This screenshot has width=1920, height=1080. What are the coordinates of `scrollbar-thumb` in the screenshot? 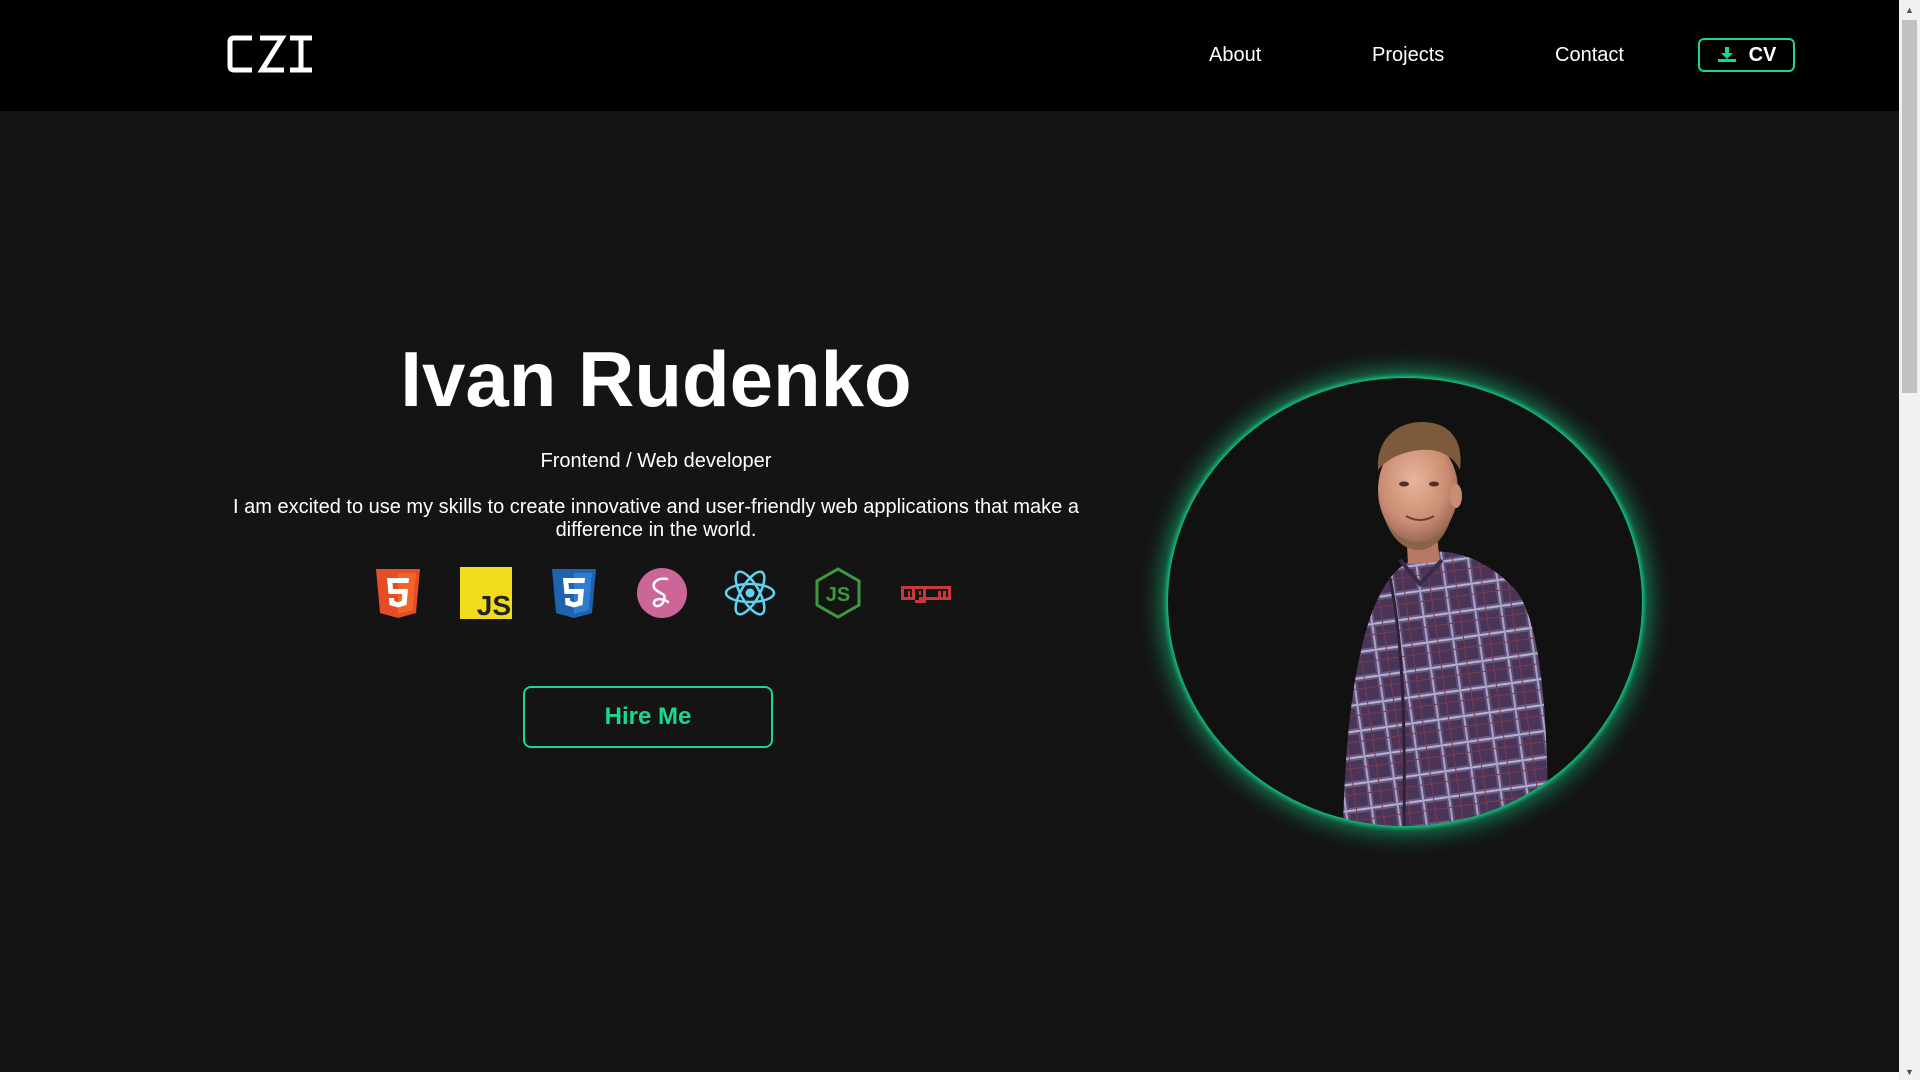 It's located at (1909, 206).